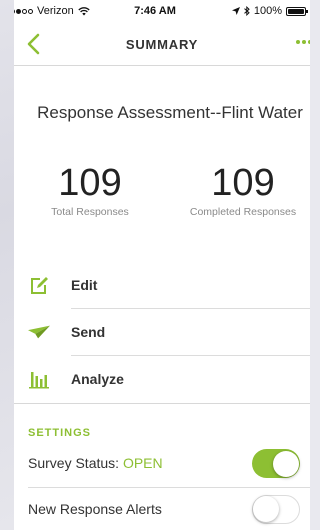  Describe the element at coordinates (39, 285) in the screenshot. I see `edit-icon` at that location.